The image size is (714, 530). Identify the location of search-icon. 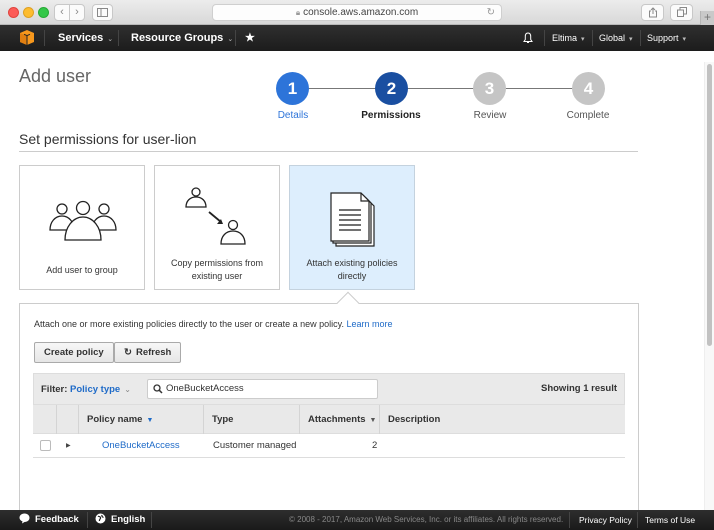
(158, 389).